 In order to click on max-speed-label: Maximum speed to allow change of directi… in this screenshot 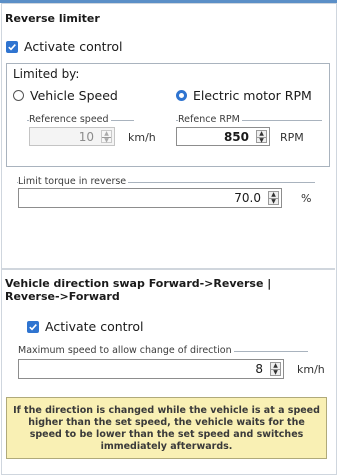, I will do `click(126, 350)`.